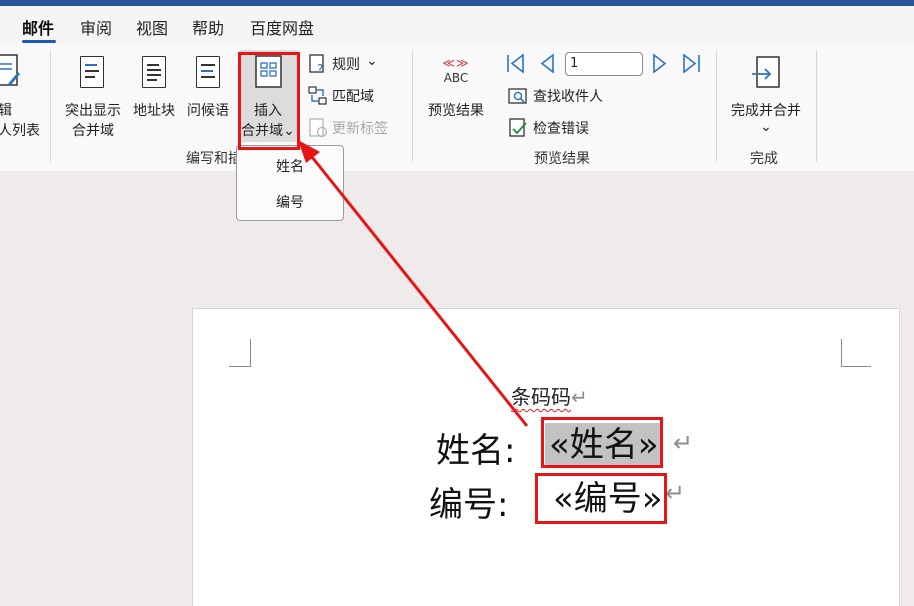 This screenshot has height=606, width=914. What do you see at coordinates (413, 283) in the screenshot?
I see `annotation-arrow` at bounding box center [413, 283].